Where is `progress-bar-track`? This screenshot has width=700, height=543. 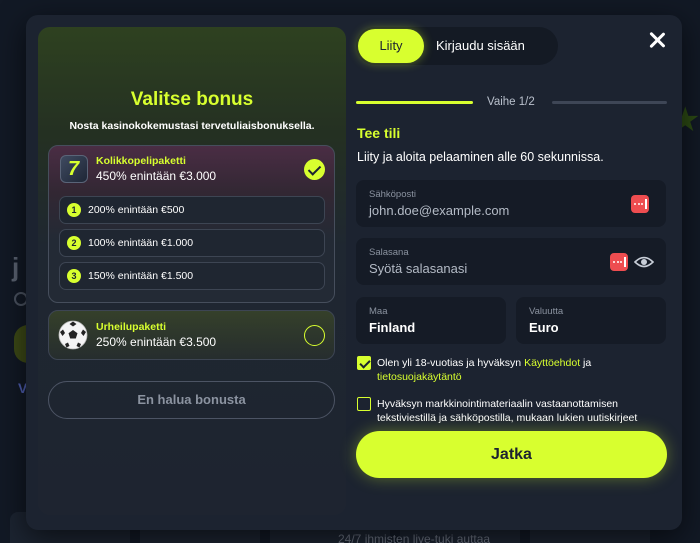
progress-bar-track is located at coordinates (609, 102).